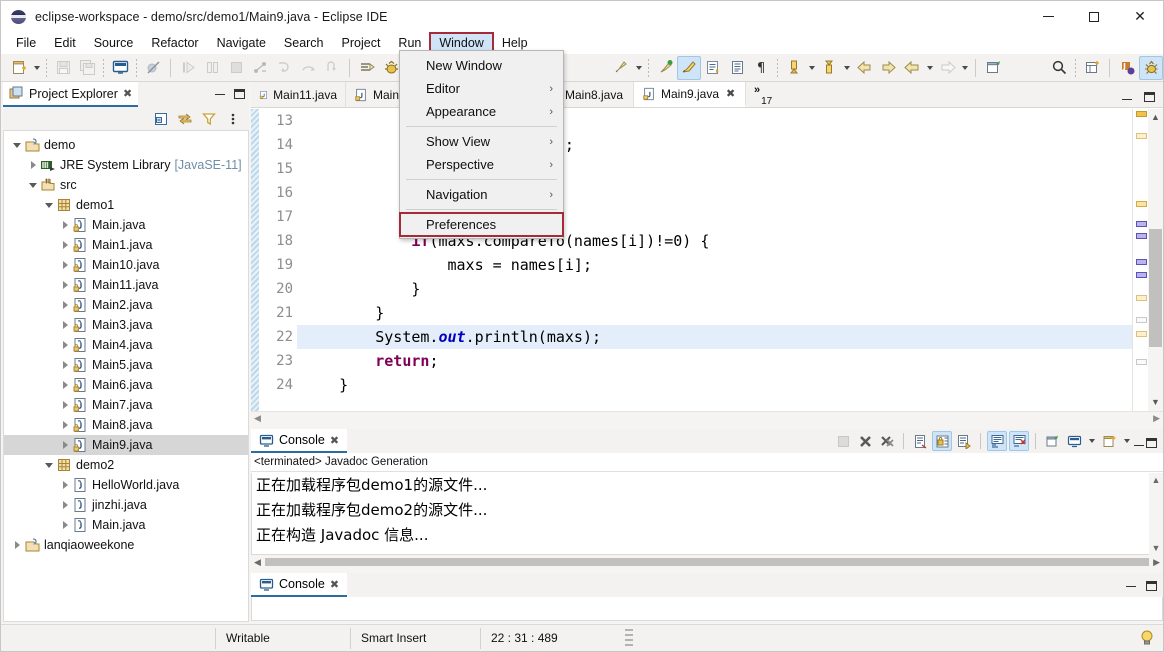  Describe the element at coordinates (126, 465) in the screenshot. I see `tree-item-demo2: demo2` at that location.